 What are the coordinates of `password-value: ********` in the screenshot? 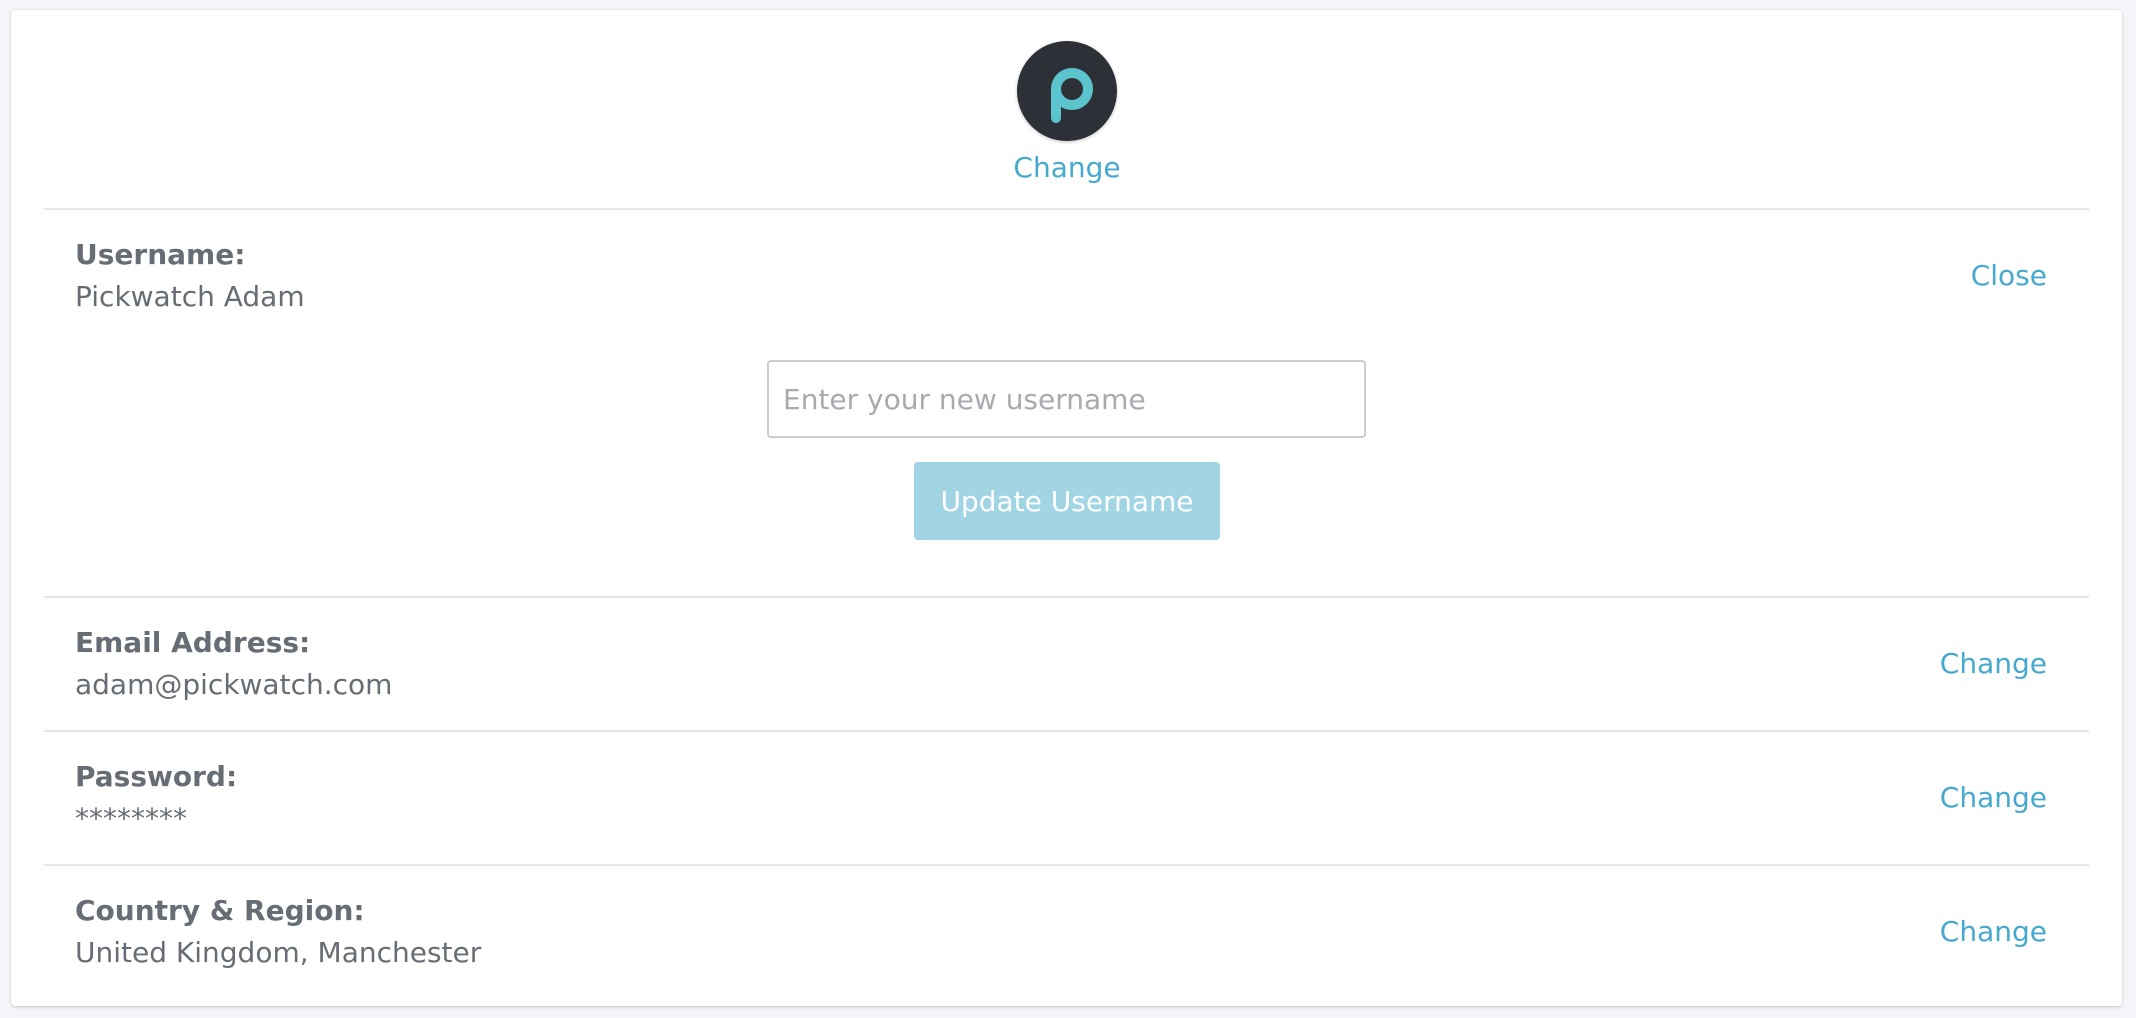 It's located at (131, 818).